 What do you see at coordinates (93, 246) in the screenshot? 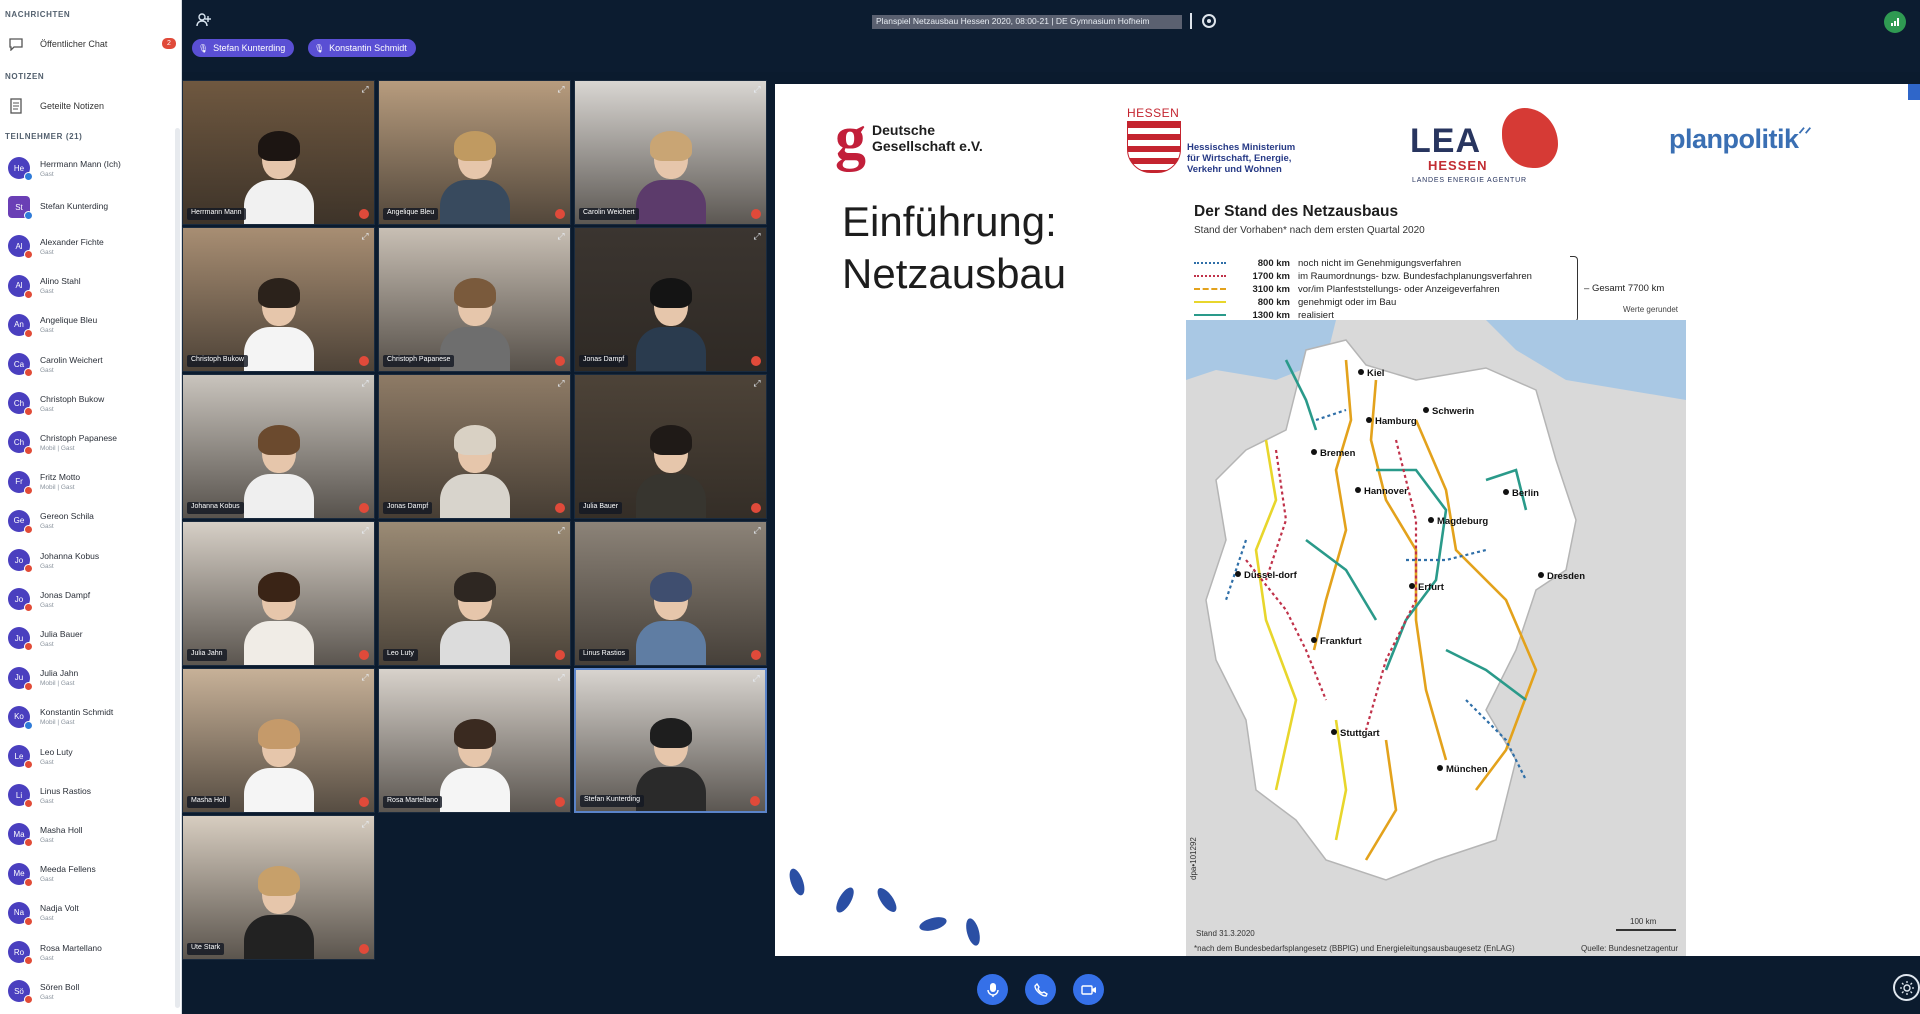
I see `participant-item: Al Alexander Fichte Gast` at bounding box center [93, 246].